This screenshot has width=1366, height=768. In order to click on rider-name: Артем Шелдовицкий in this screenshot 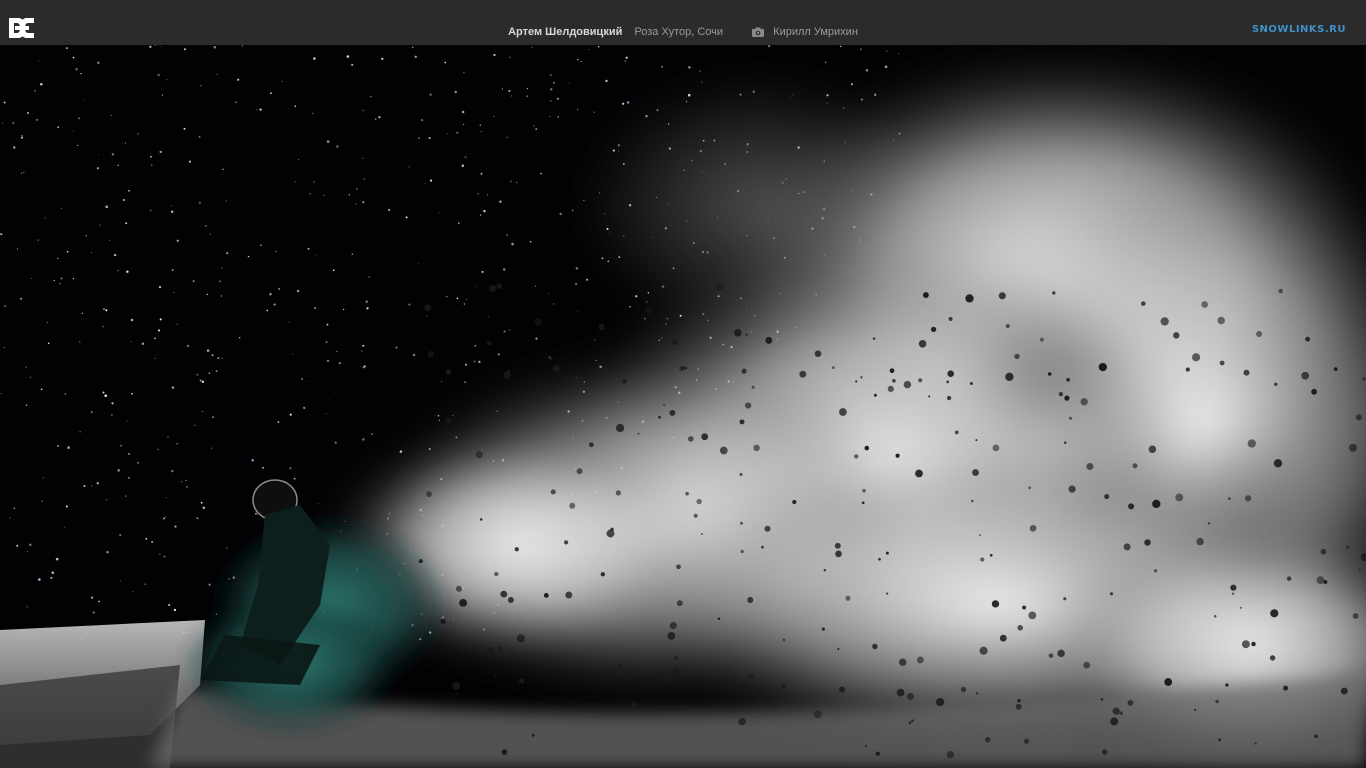, I will do `click(565, 32)`.